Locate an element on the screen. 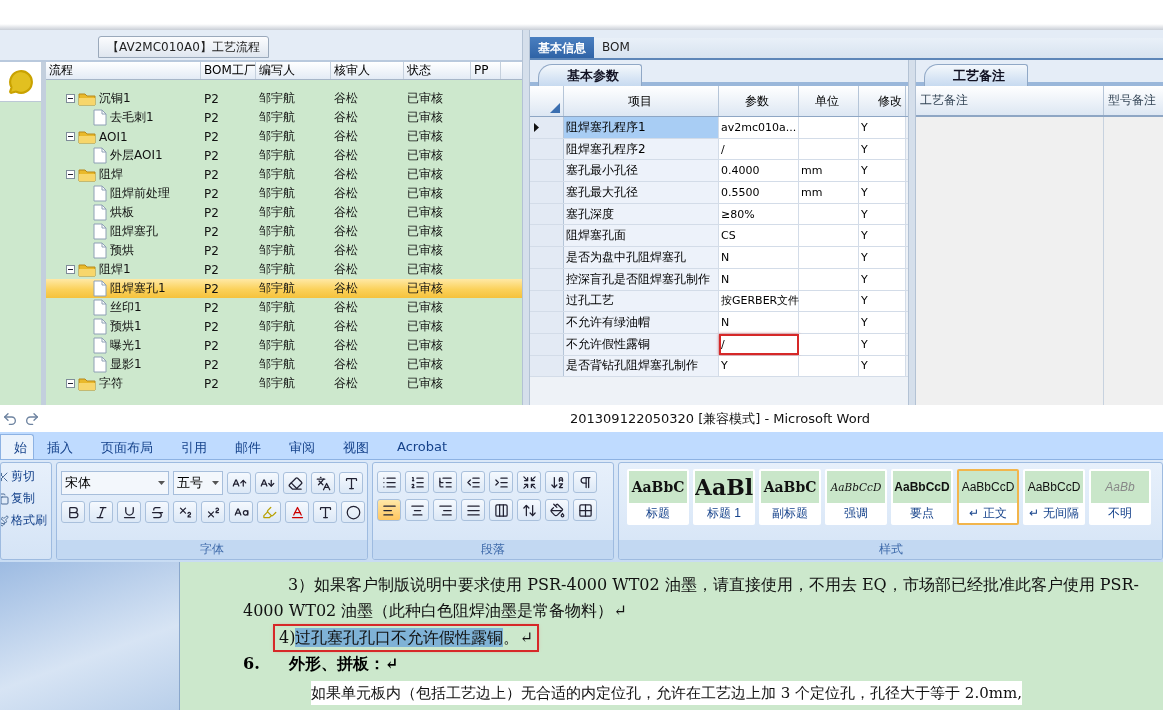  ribbon-tab: 始 is located at coordinates (17, 446).